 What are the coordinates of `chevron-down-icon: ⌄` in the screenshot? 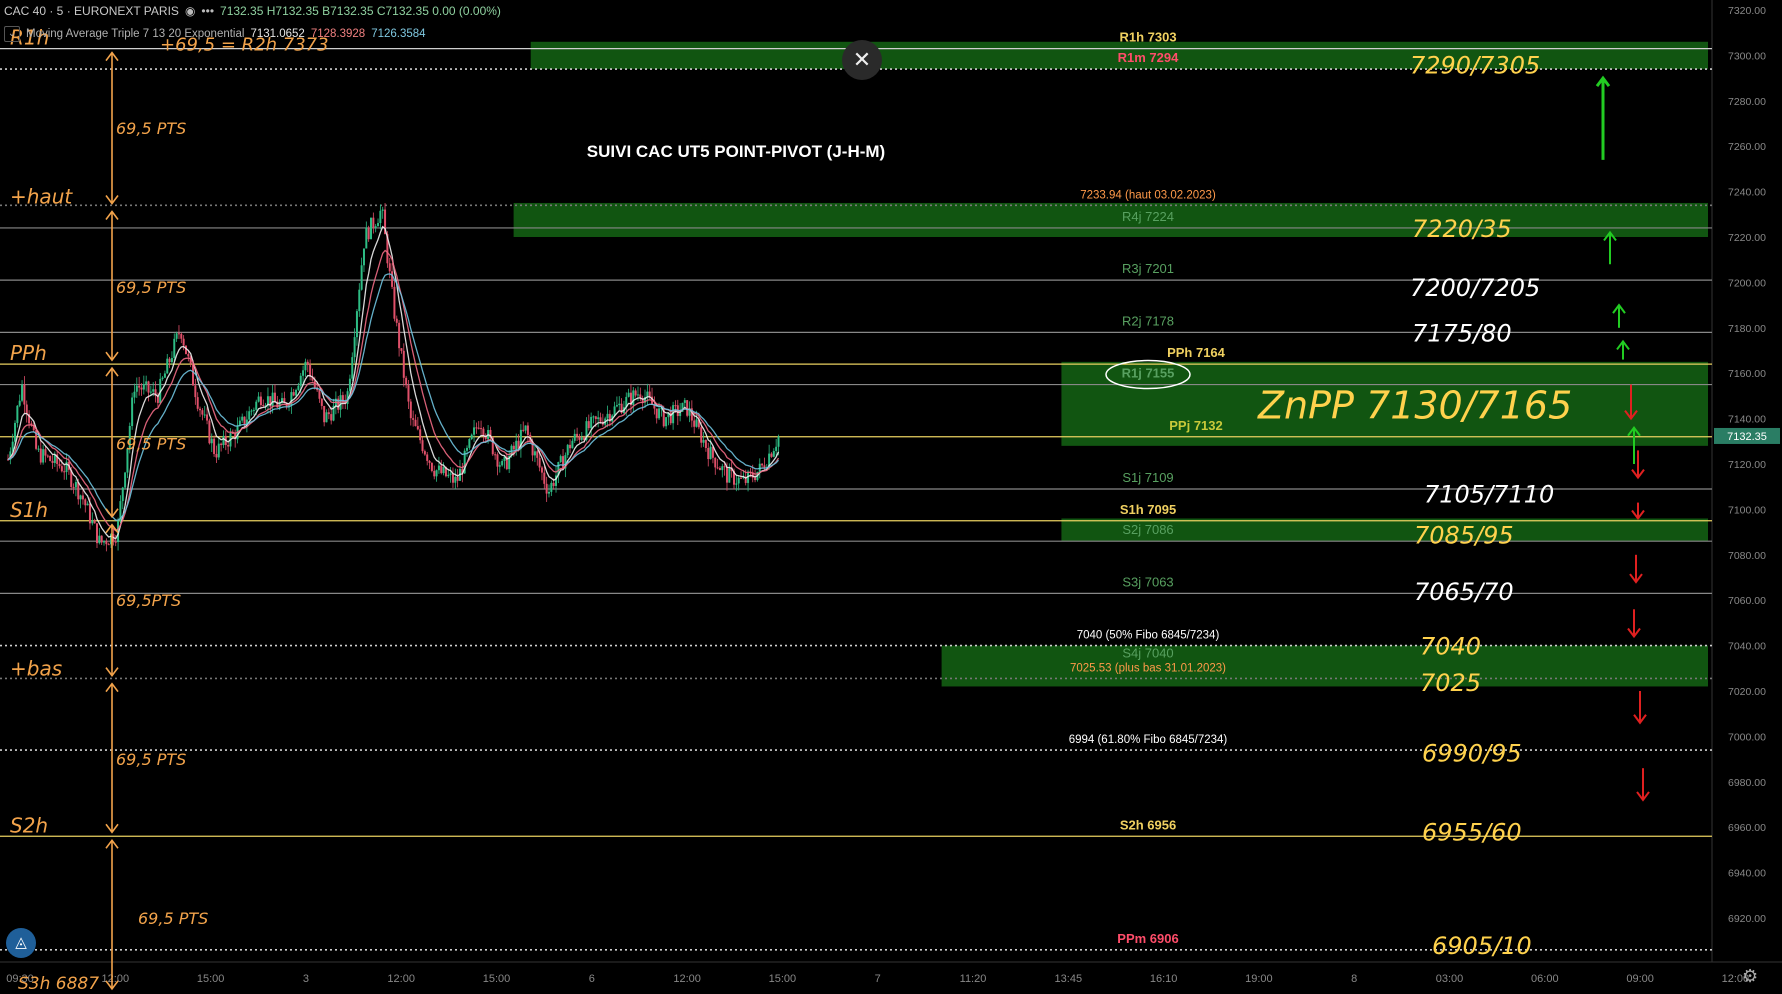 It's located at (12, 34).